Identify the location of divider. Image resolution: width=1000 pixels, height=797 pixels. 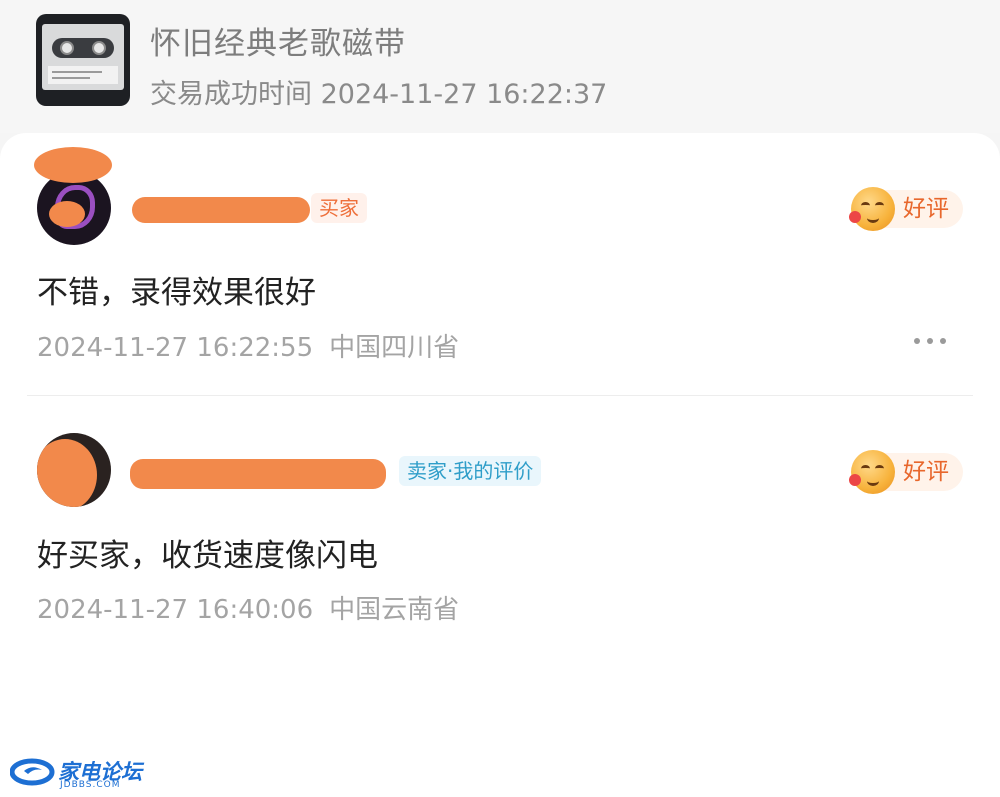
(500, 395).